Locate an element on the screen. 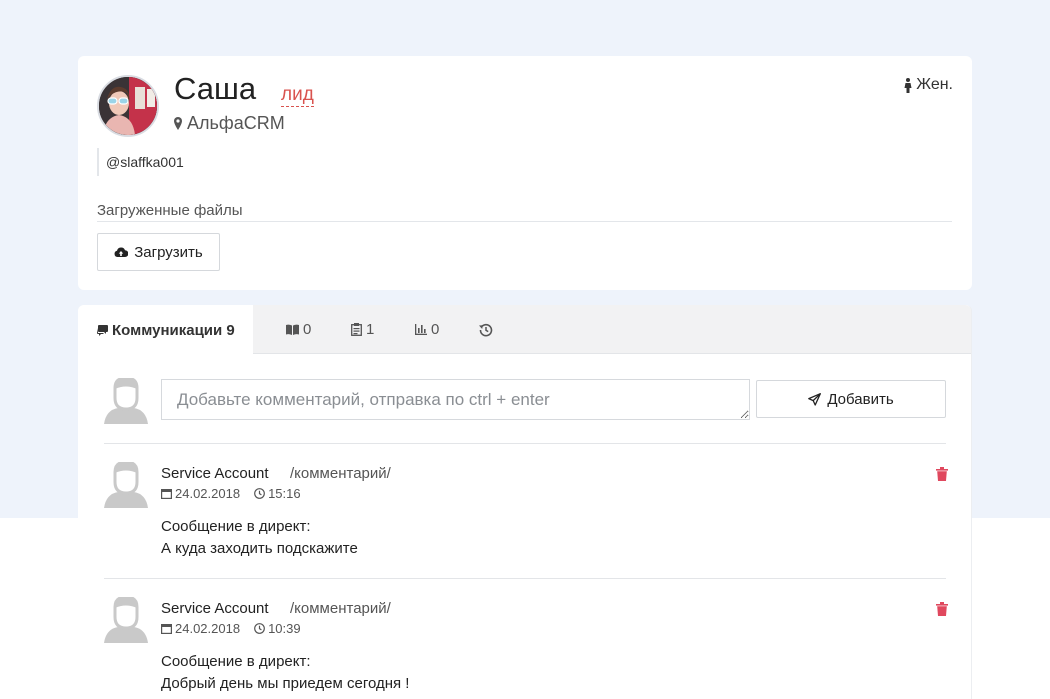 Image resolution: width=1050 pixels, height=699 pixels. history-icon is located at coordinates (486, 330).